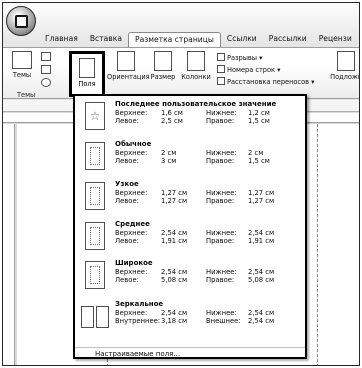 The height and width of the screenshot is (368, 362). I want to click on preset-bottom-value: 1,2 см, so click(259, 113).